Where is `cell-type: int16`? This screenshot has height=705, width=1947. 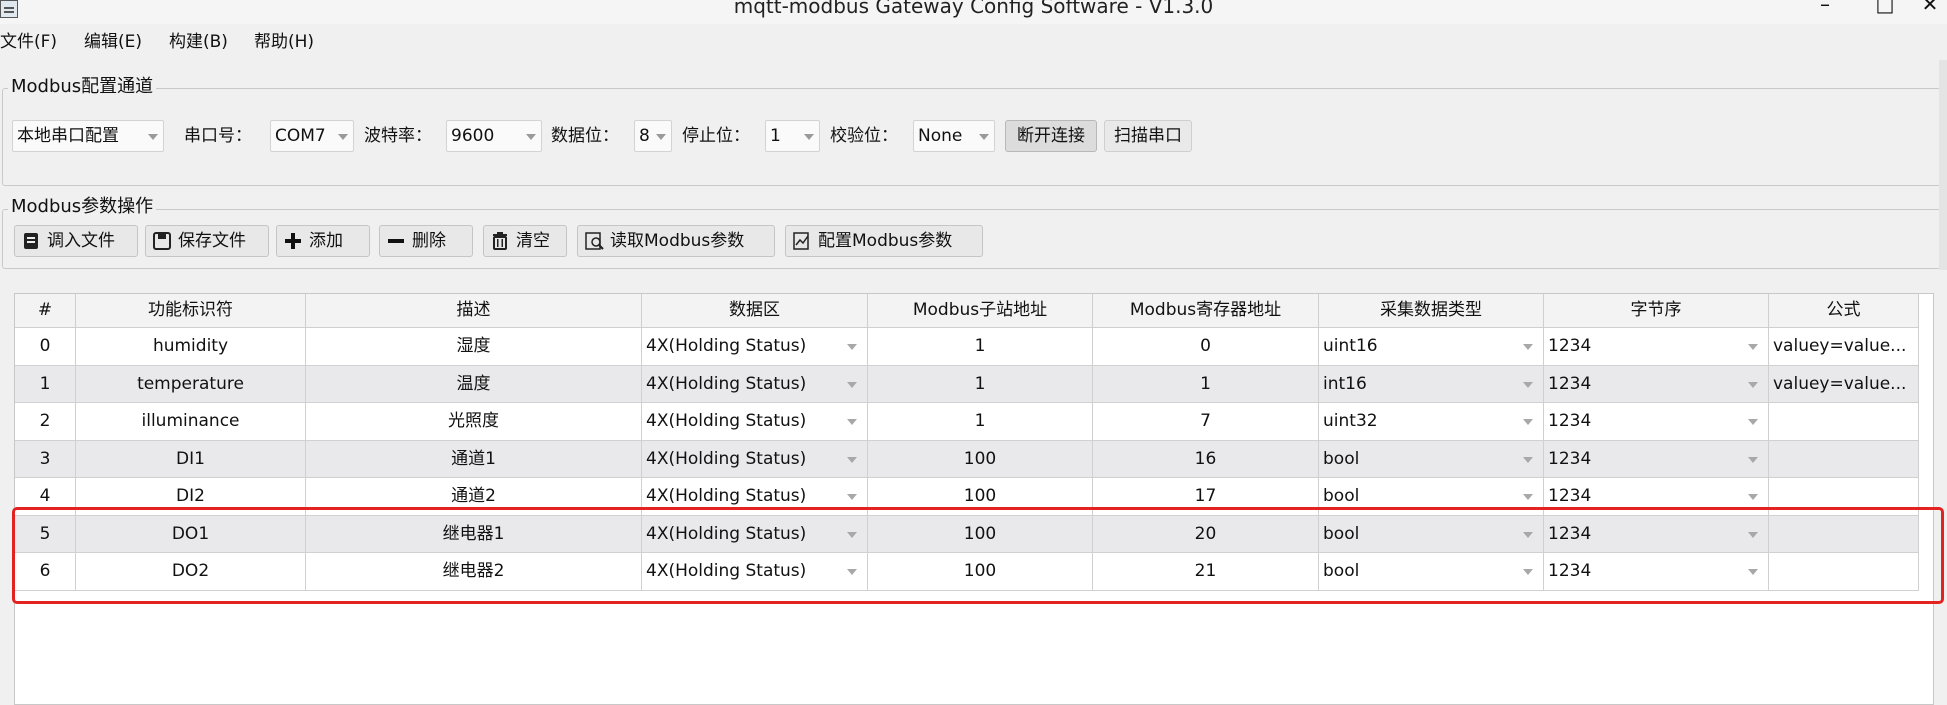
cell-type: int16 is located at coordinates (1431, 384).